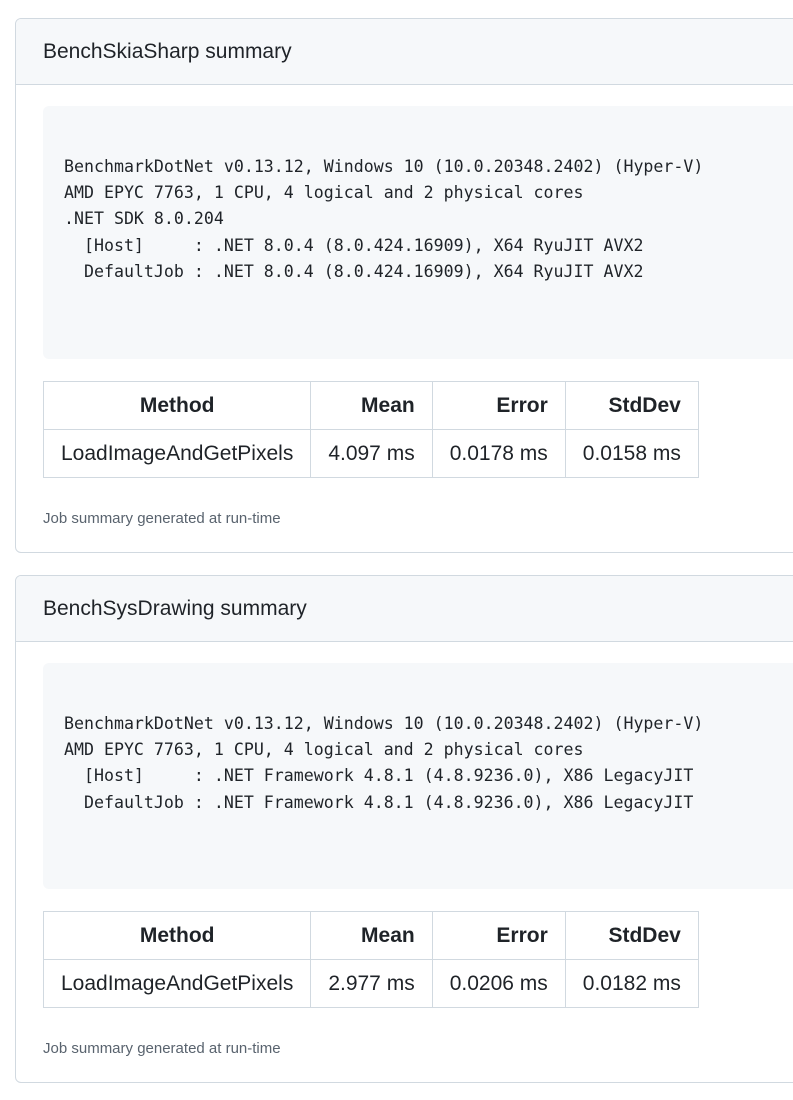 The image size is (793, 1100). I want to click on cell-error: 0.0206 ms, so click(498, 983).